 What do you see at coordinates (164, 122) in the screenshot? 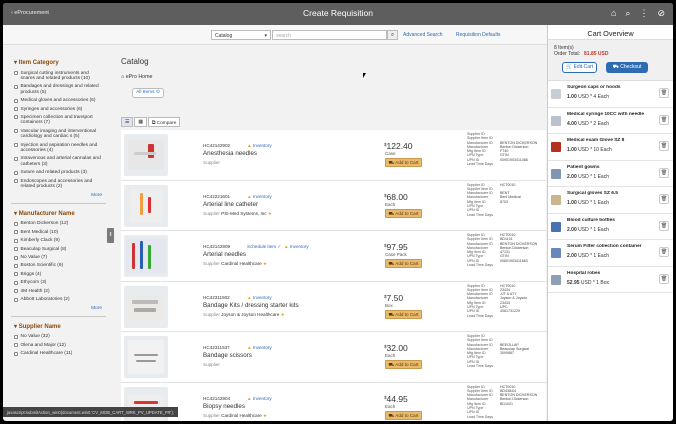
I see `compare-button: ⧉ Compare` at bounding box center [164, 122].